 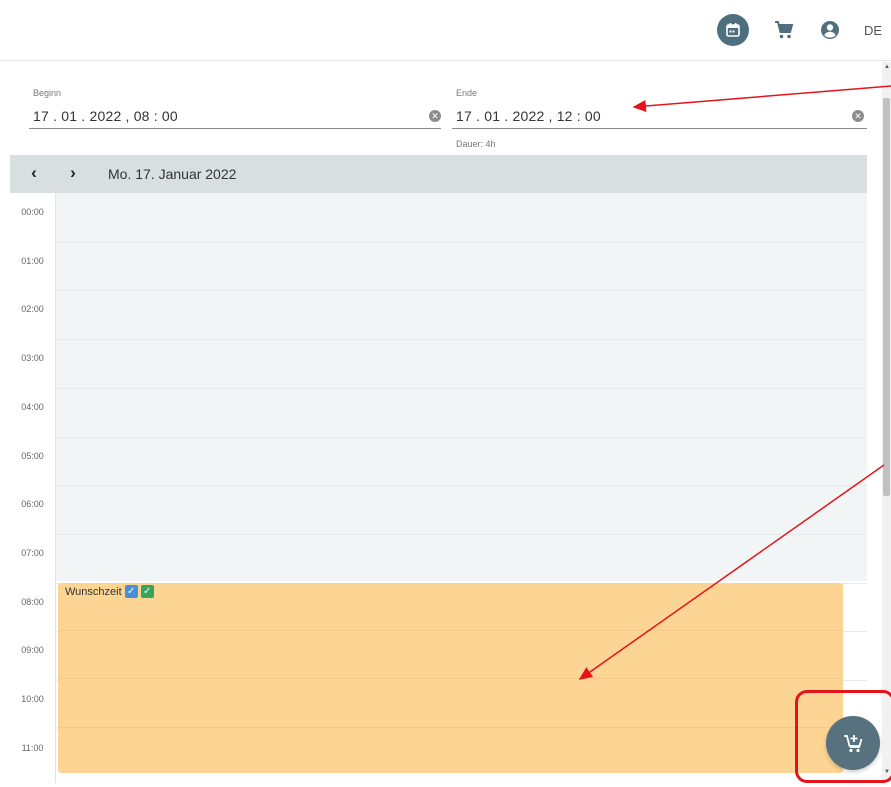 What do you see at coordinates (467, 93) in the screenshot?
I see `end-label: Ende` at bounding box center [467, 93].